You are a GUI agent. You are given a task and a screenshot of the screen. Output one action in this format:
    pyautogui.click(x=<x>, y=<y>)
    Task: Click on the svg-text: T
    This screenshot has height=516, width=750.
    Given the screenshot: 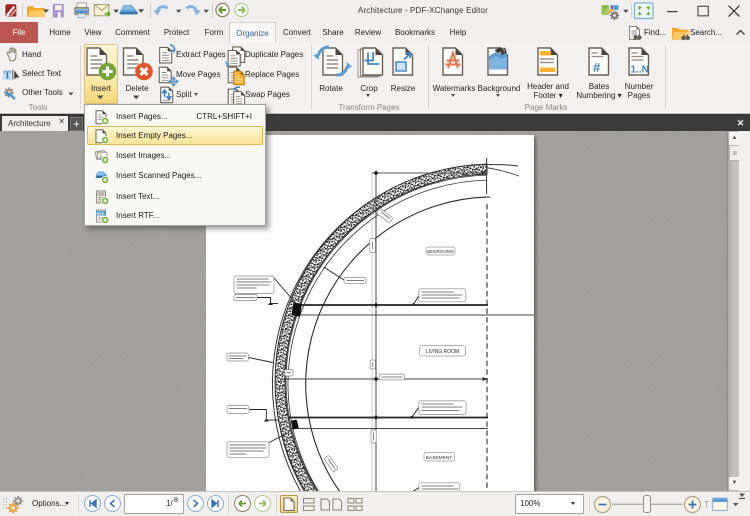 What is the action you would take?
    pyautogui.click(x=8, y=76)
    